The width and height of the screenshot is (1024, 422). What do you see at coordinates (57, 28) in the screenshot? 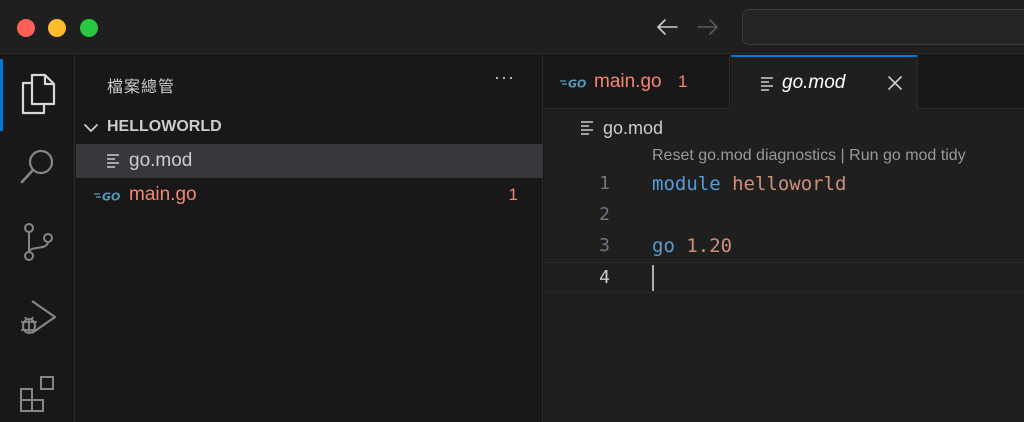
I see `minimize-window-button` at bounding box center [57, 28].